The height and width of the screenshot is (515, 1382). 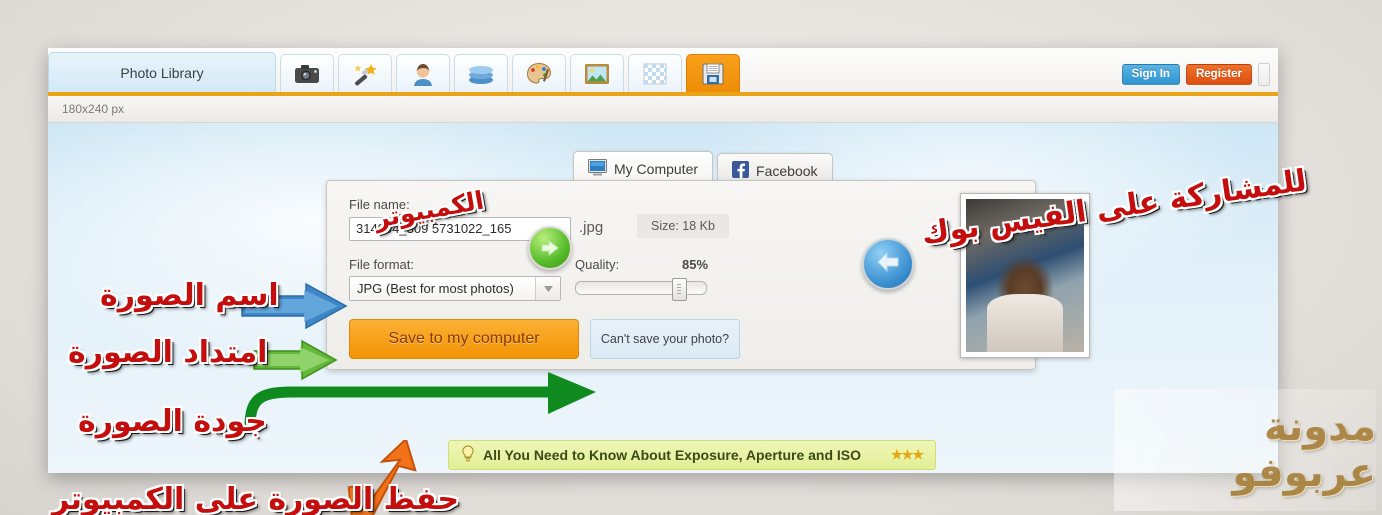 What do you see at coordinates (656, 169) in the screenshot?
I see `tab-my-computer-label: My Computer` at bounding box center [656, 169].